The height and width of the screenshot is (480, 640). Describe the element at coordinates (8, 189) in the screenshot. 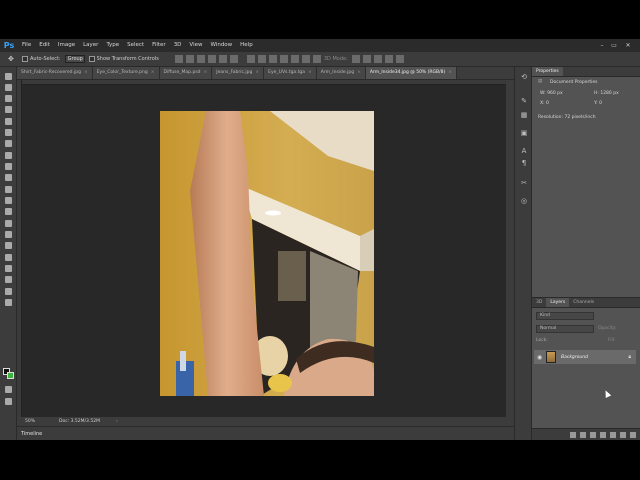

I see `eraser-tool-icon` at that location.